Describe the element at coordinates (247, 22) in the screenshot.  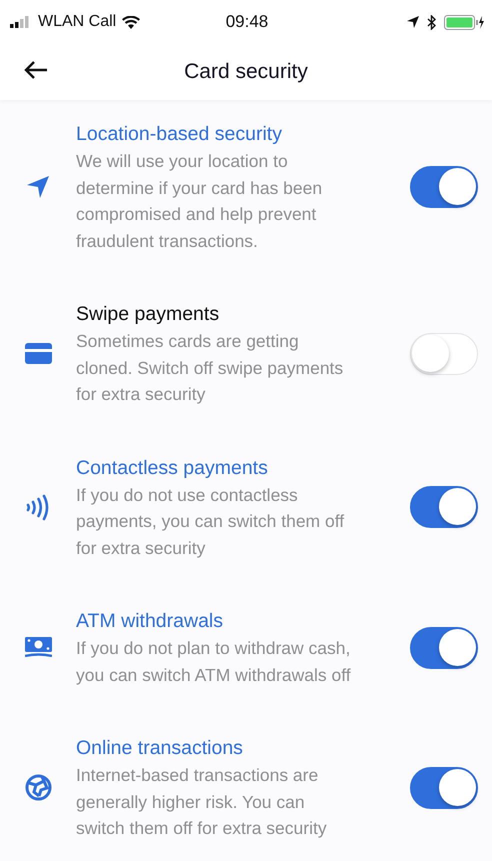
I see `status-time: 09:48` at that location.